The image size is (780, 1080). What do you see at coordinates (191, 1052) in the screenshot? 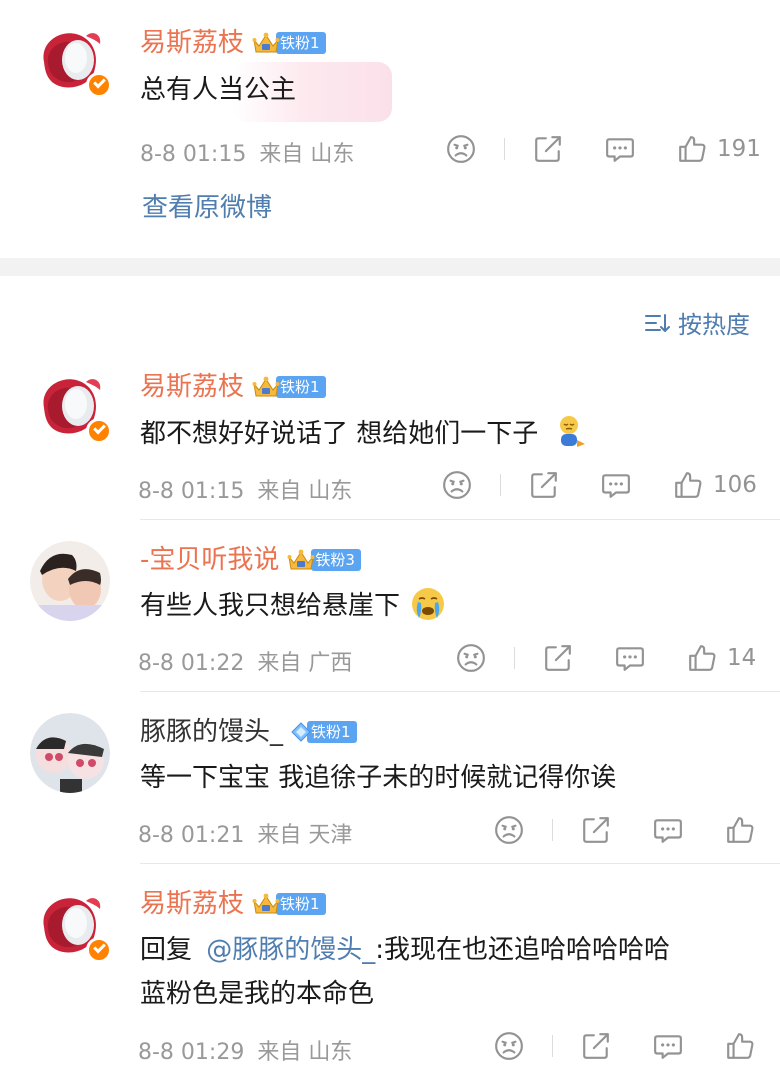
I see `comment-time: 8-8 01:29` at bounding box center [191, 1052].